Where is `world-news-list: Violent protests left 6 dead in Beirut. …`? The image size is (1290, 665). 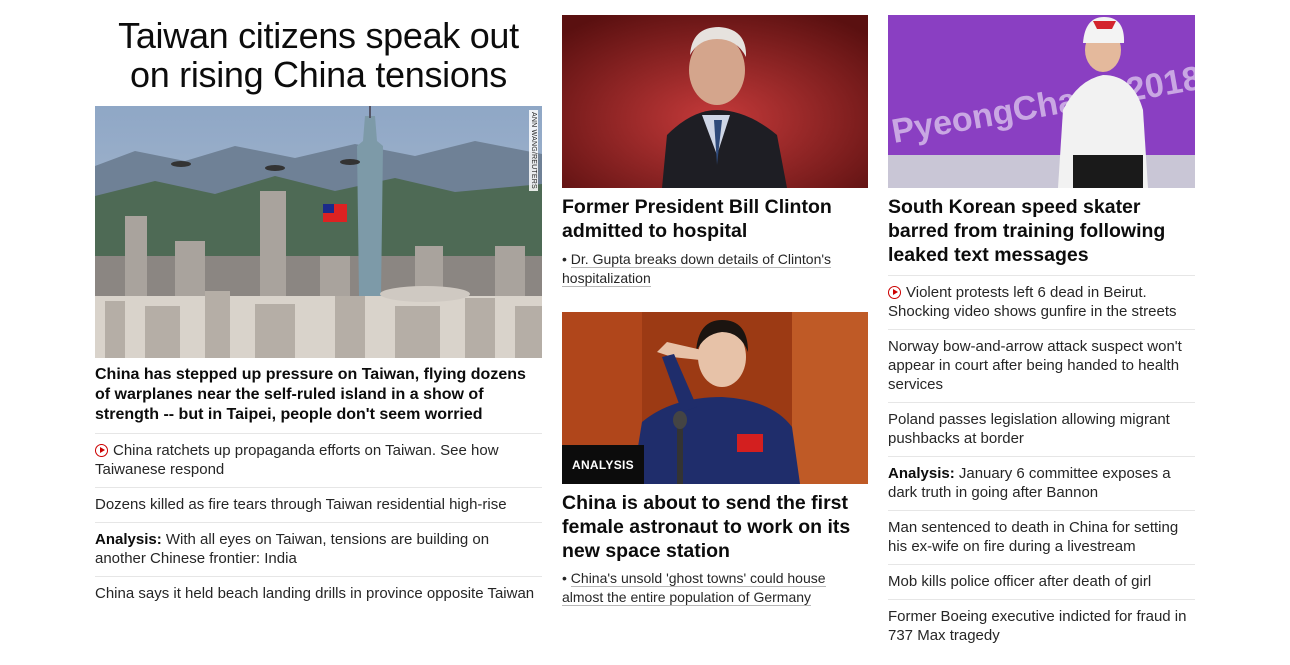
world-news-list: Violent protests left 6 dead in Beirut. … is located at coordinates (1041, 464).